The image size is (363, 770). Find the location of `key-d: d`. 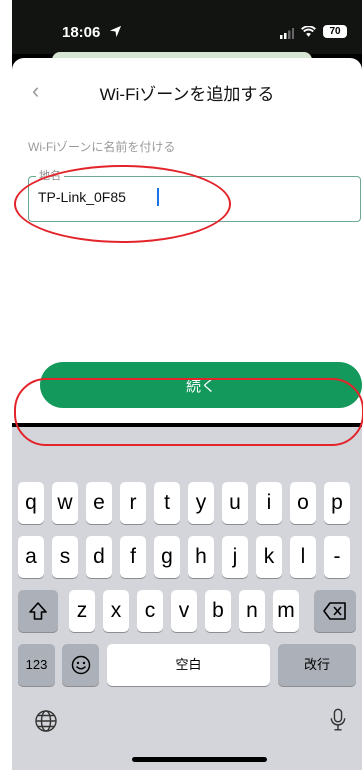

key-d: d is located at coordinates (99, 557).